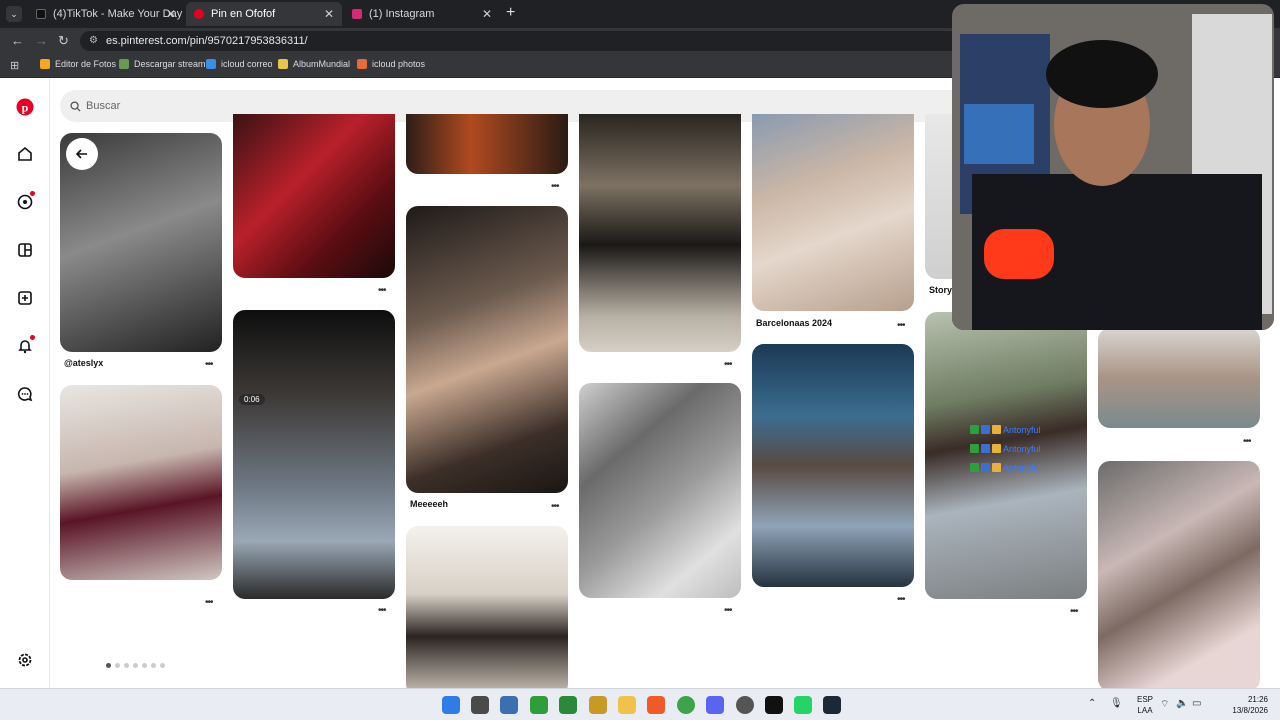 The image size is (1280, 720). I want to click on back-nav-icon: ←, so click(17, 40).